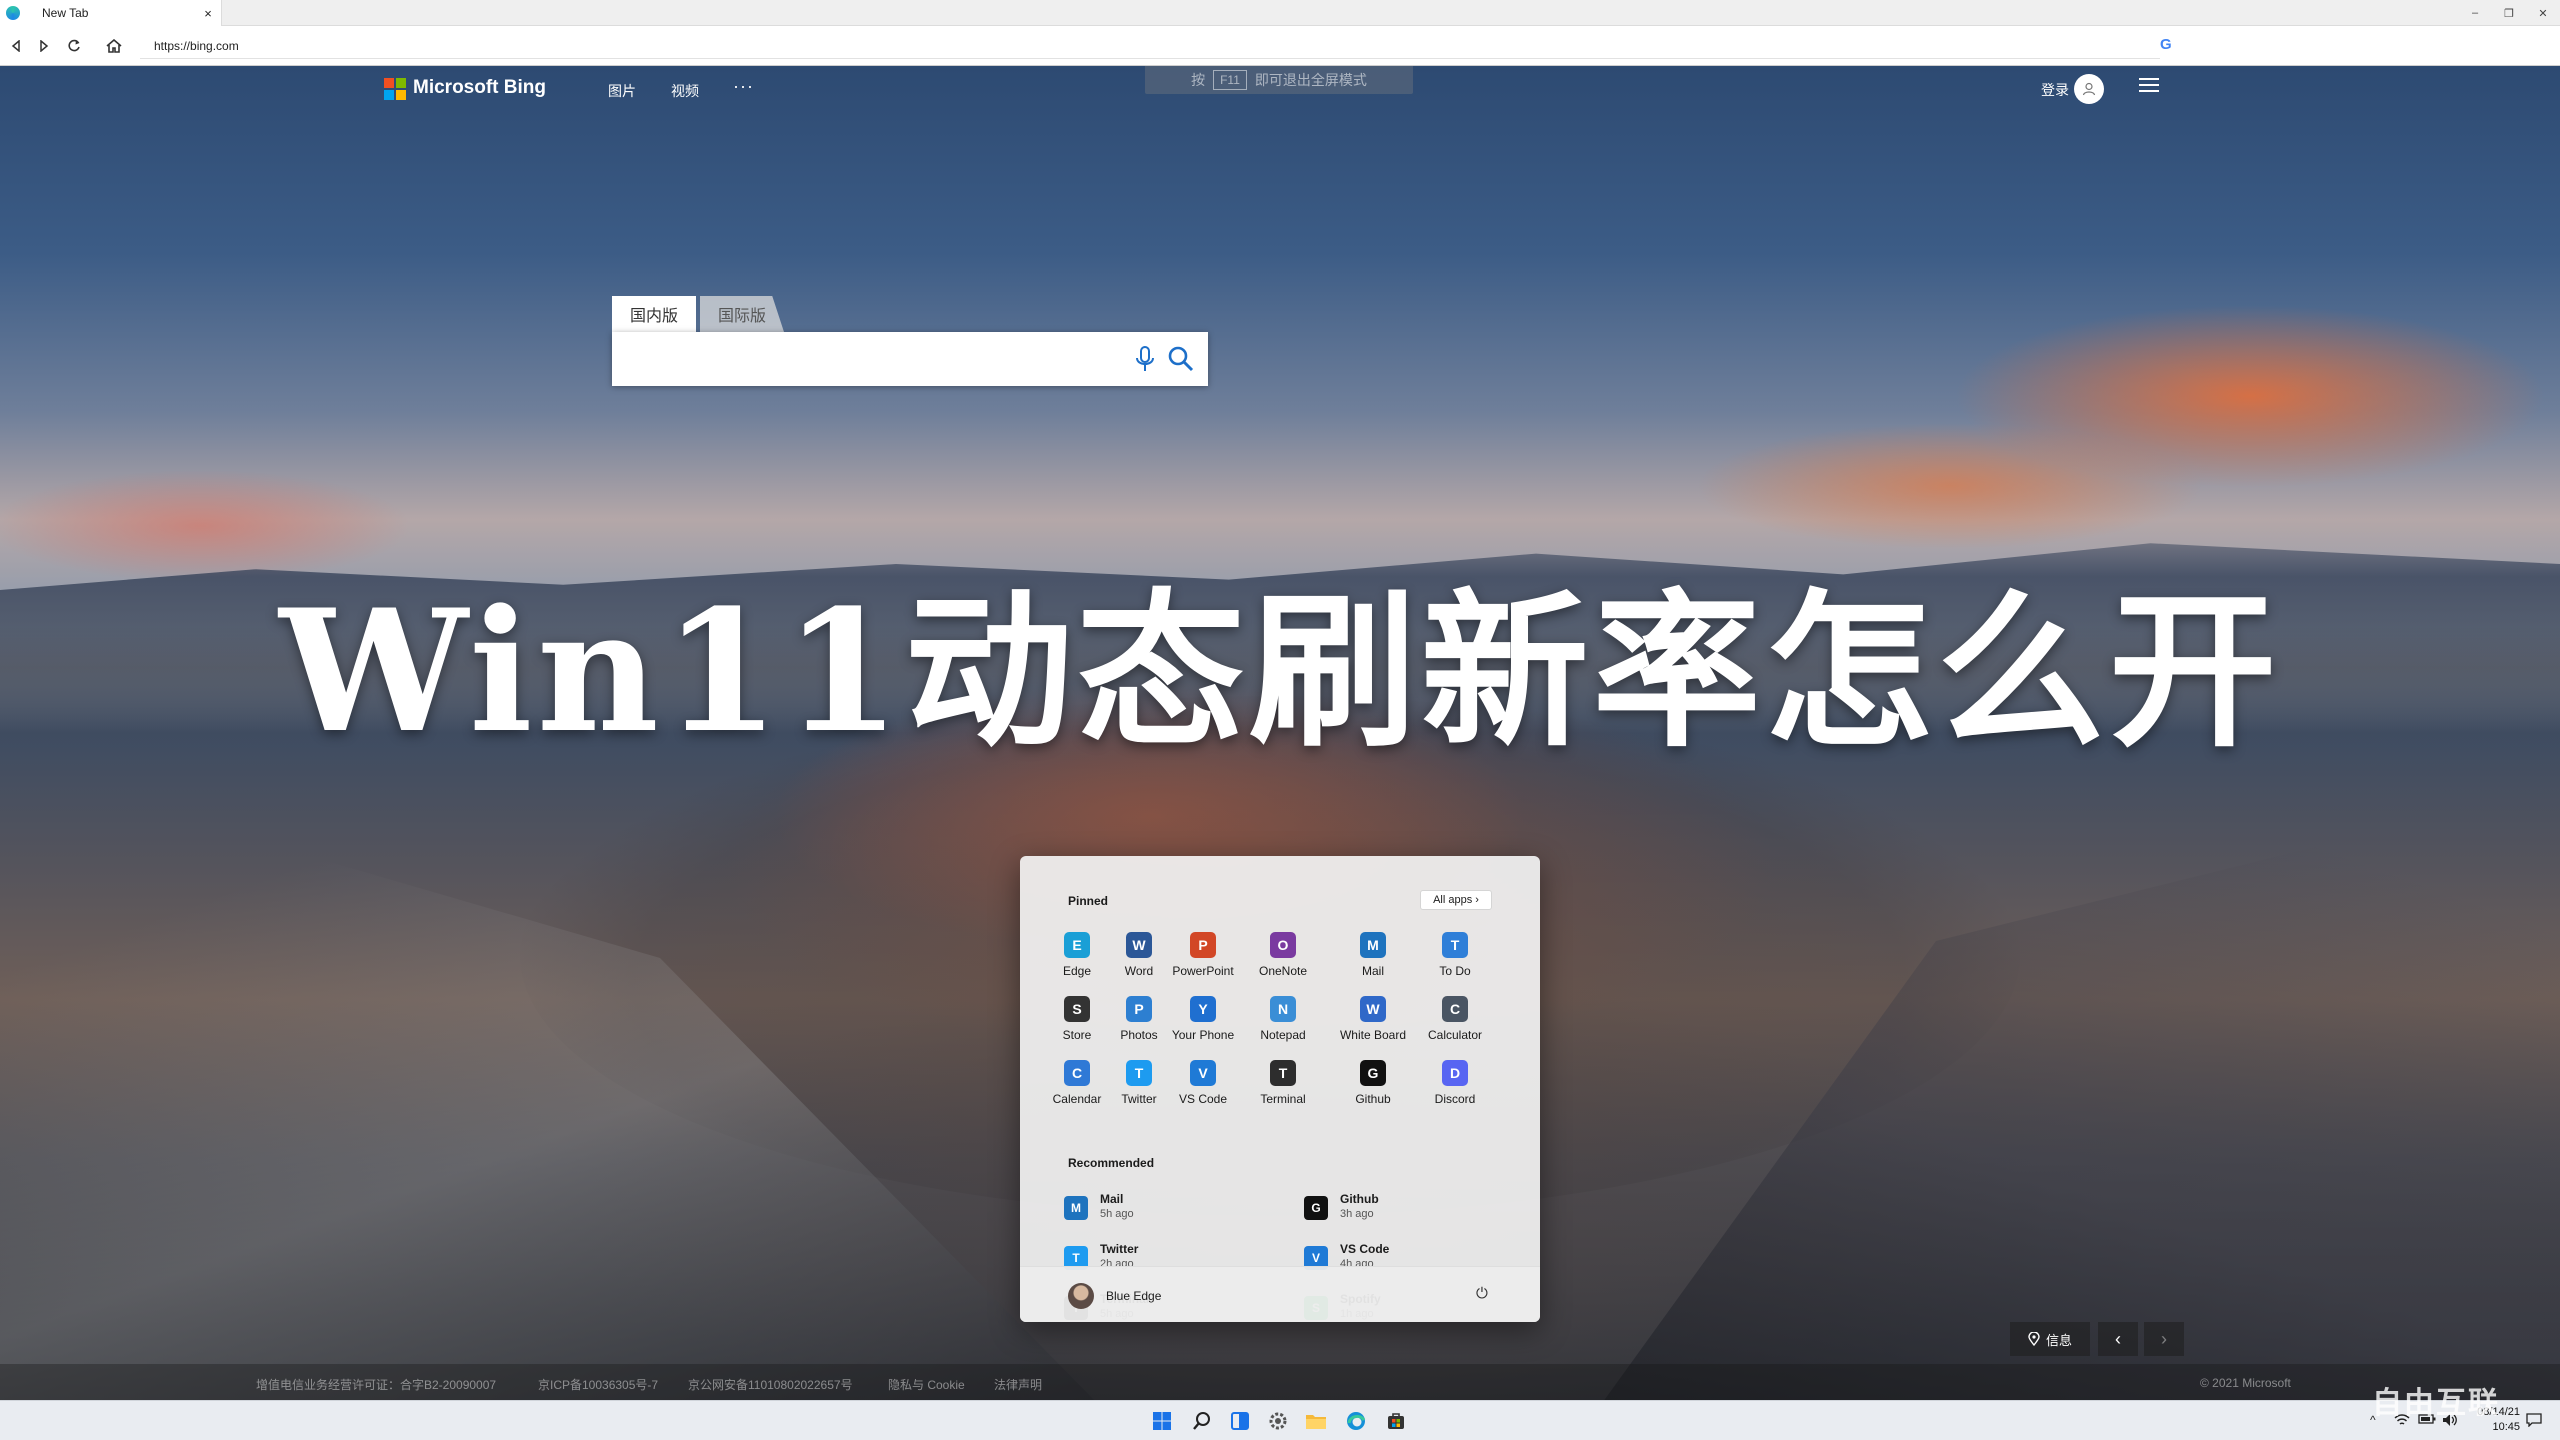  Describe the element at coordinates (395, 89) in the screenshot. I see `microsoft-logo-icon` at that location.